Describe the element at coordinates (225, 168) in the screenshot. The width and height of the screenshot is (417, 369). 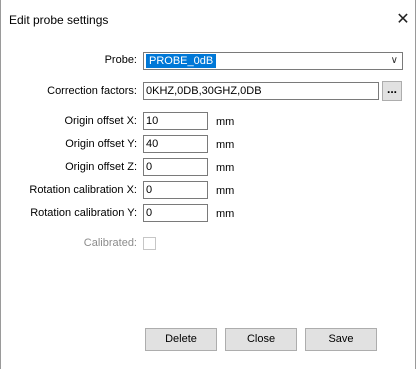
I see `origin-offset-z-unit: mm` at that location.